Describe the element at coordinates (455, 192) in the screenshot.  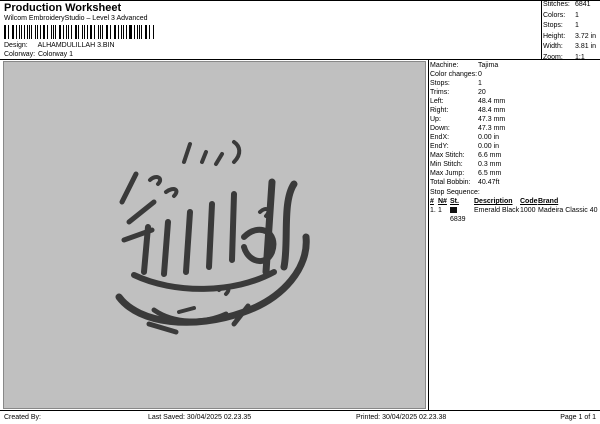
I see `stop-sequence-title: Stop Sequence:` at that location.